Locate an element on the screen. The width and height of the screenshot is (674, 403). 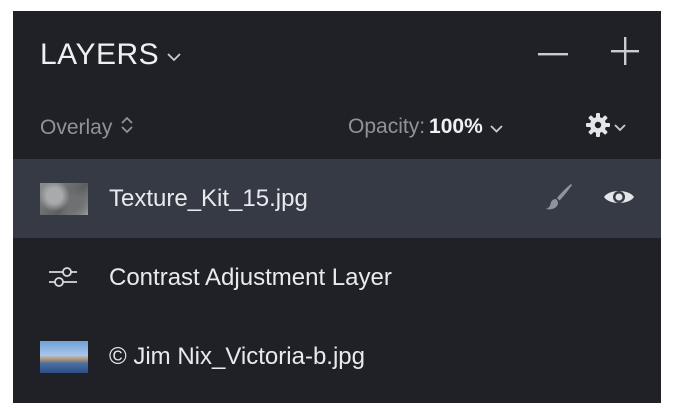
add-layer-button is located at coordinates (625, 53).